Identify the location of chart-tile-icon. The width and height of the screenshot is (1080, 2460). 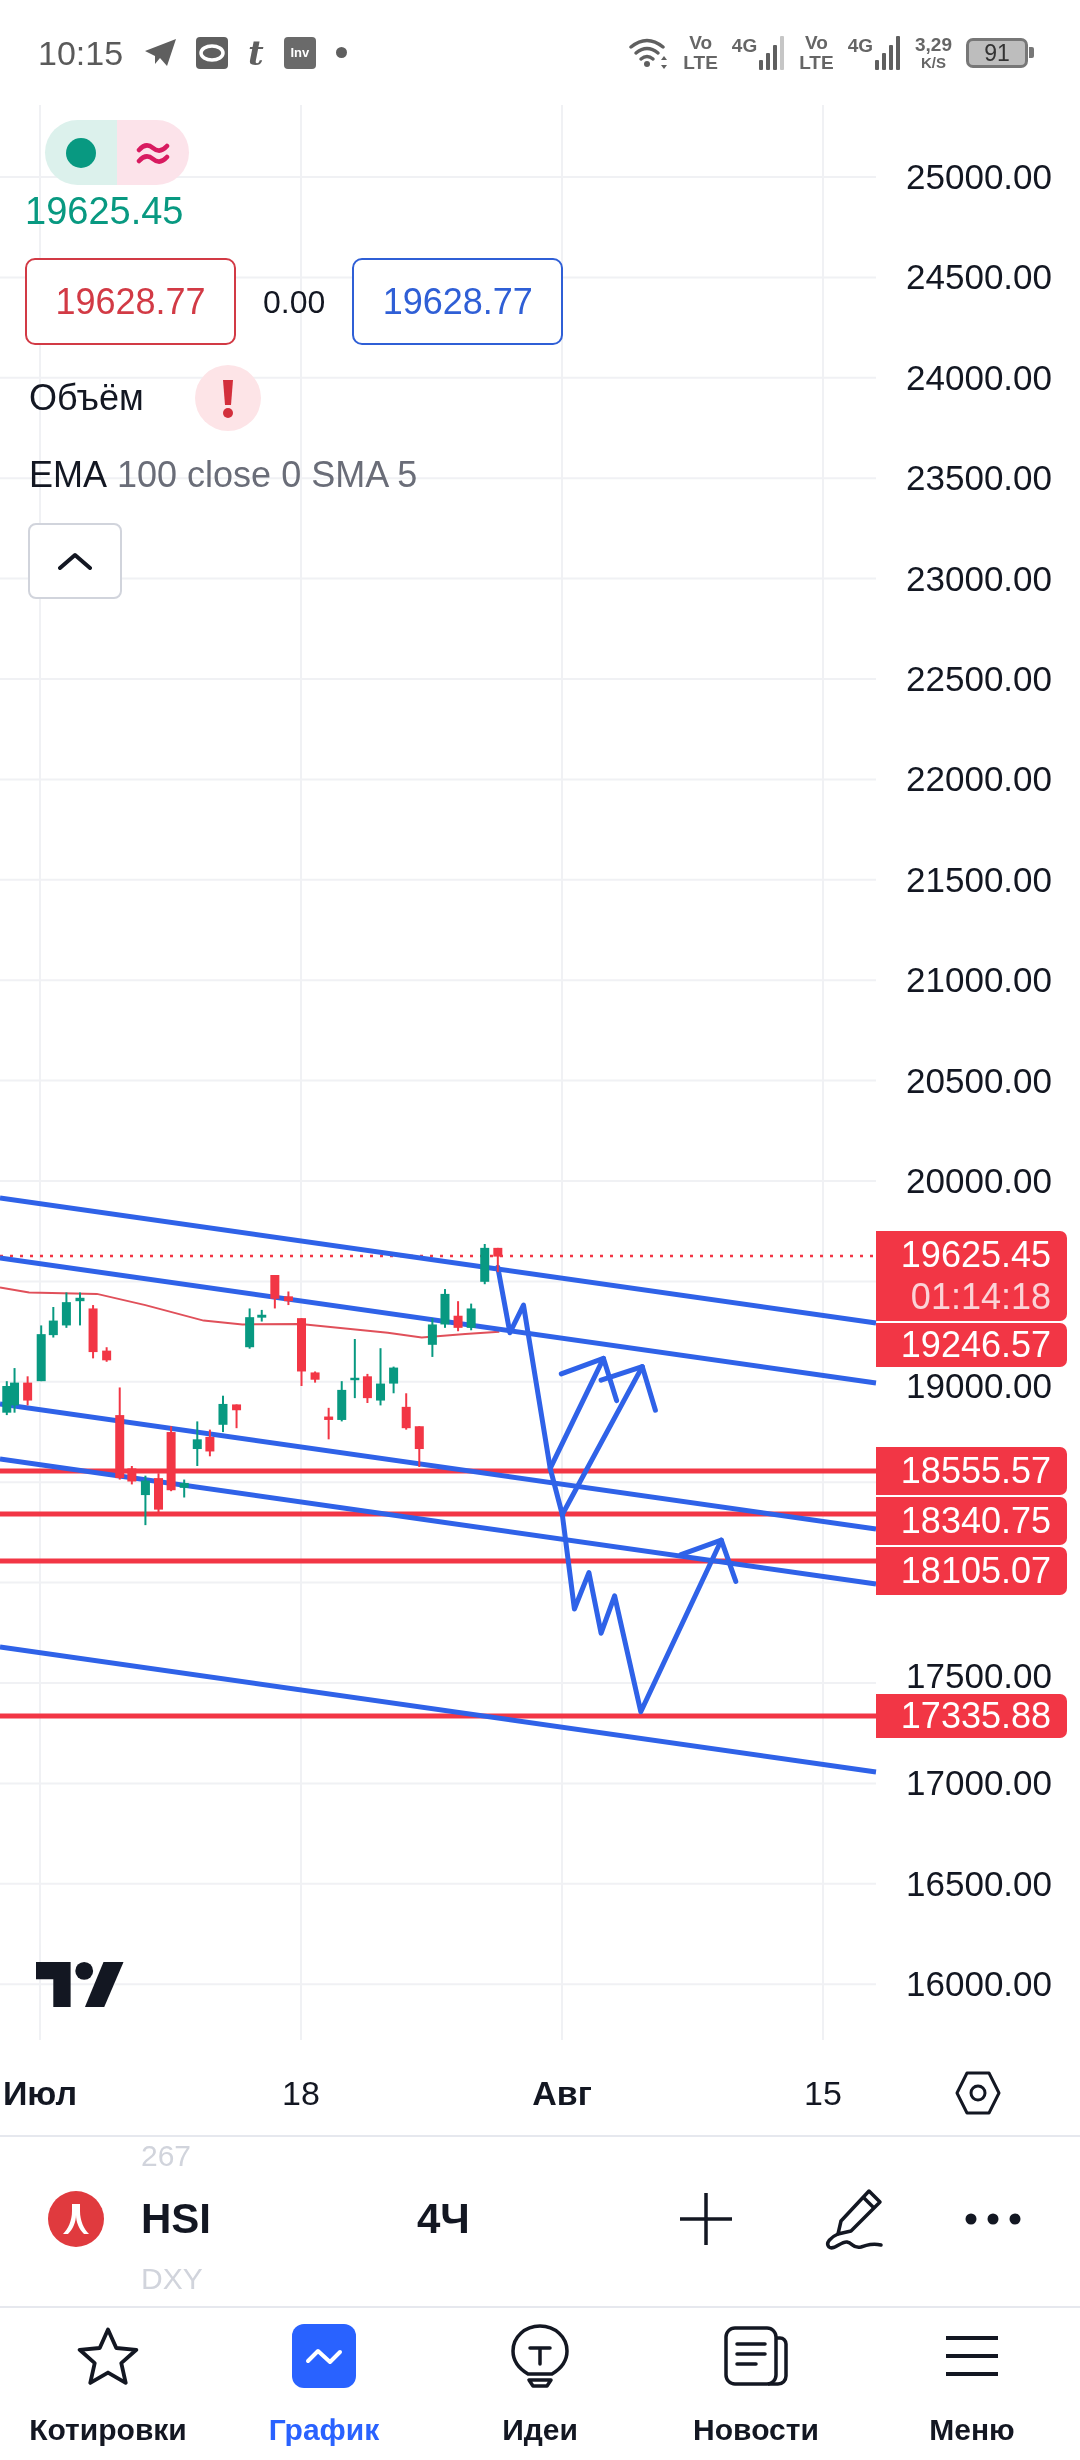
(324, 2356).